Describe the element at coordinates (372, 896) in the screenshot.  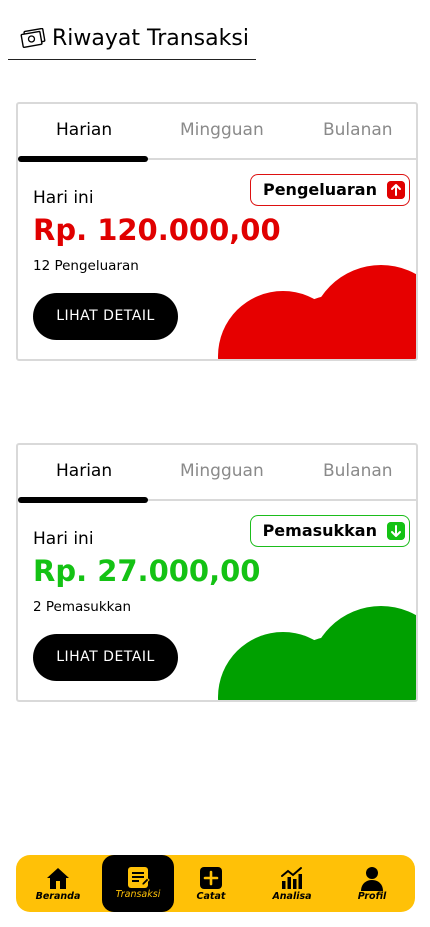
I see `nav-label: Profil` at that location.